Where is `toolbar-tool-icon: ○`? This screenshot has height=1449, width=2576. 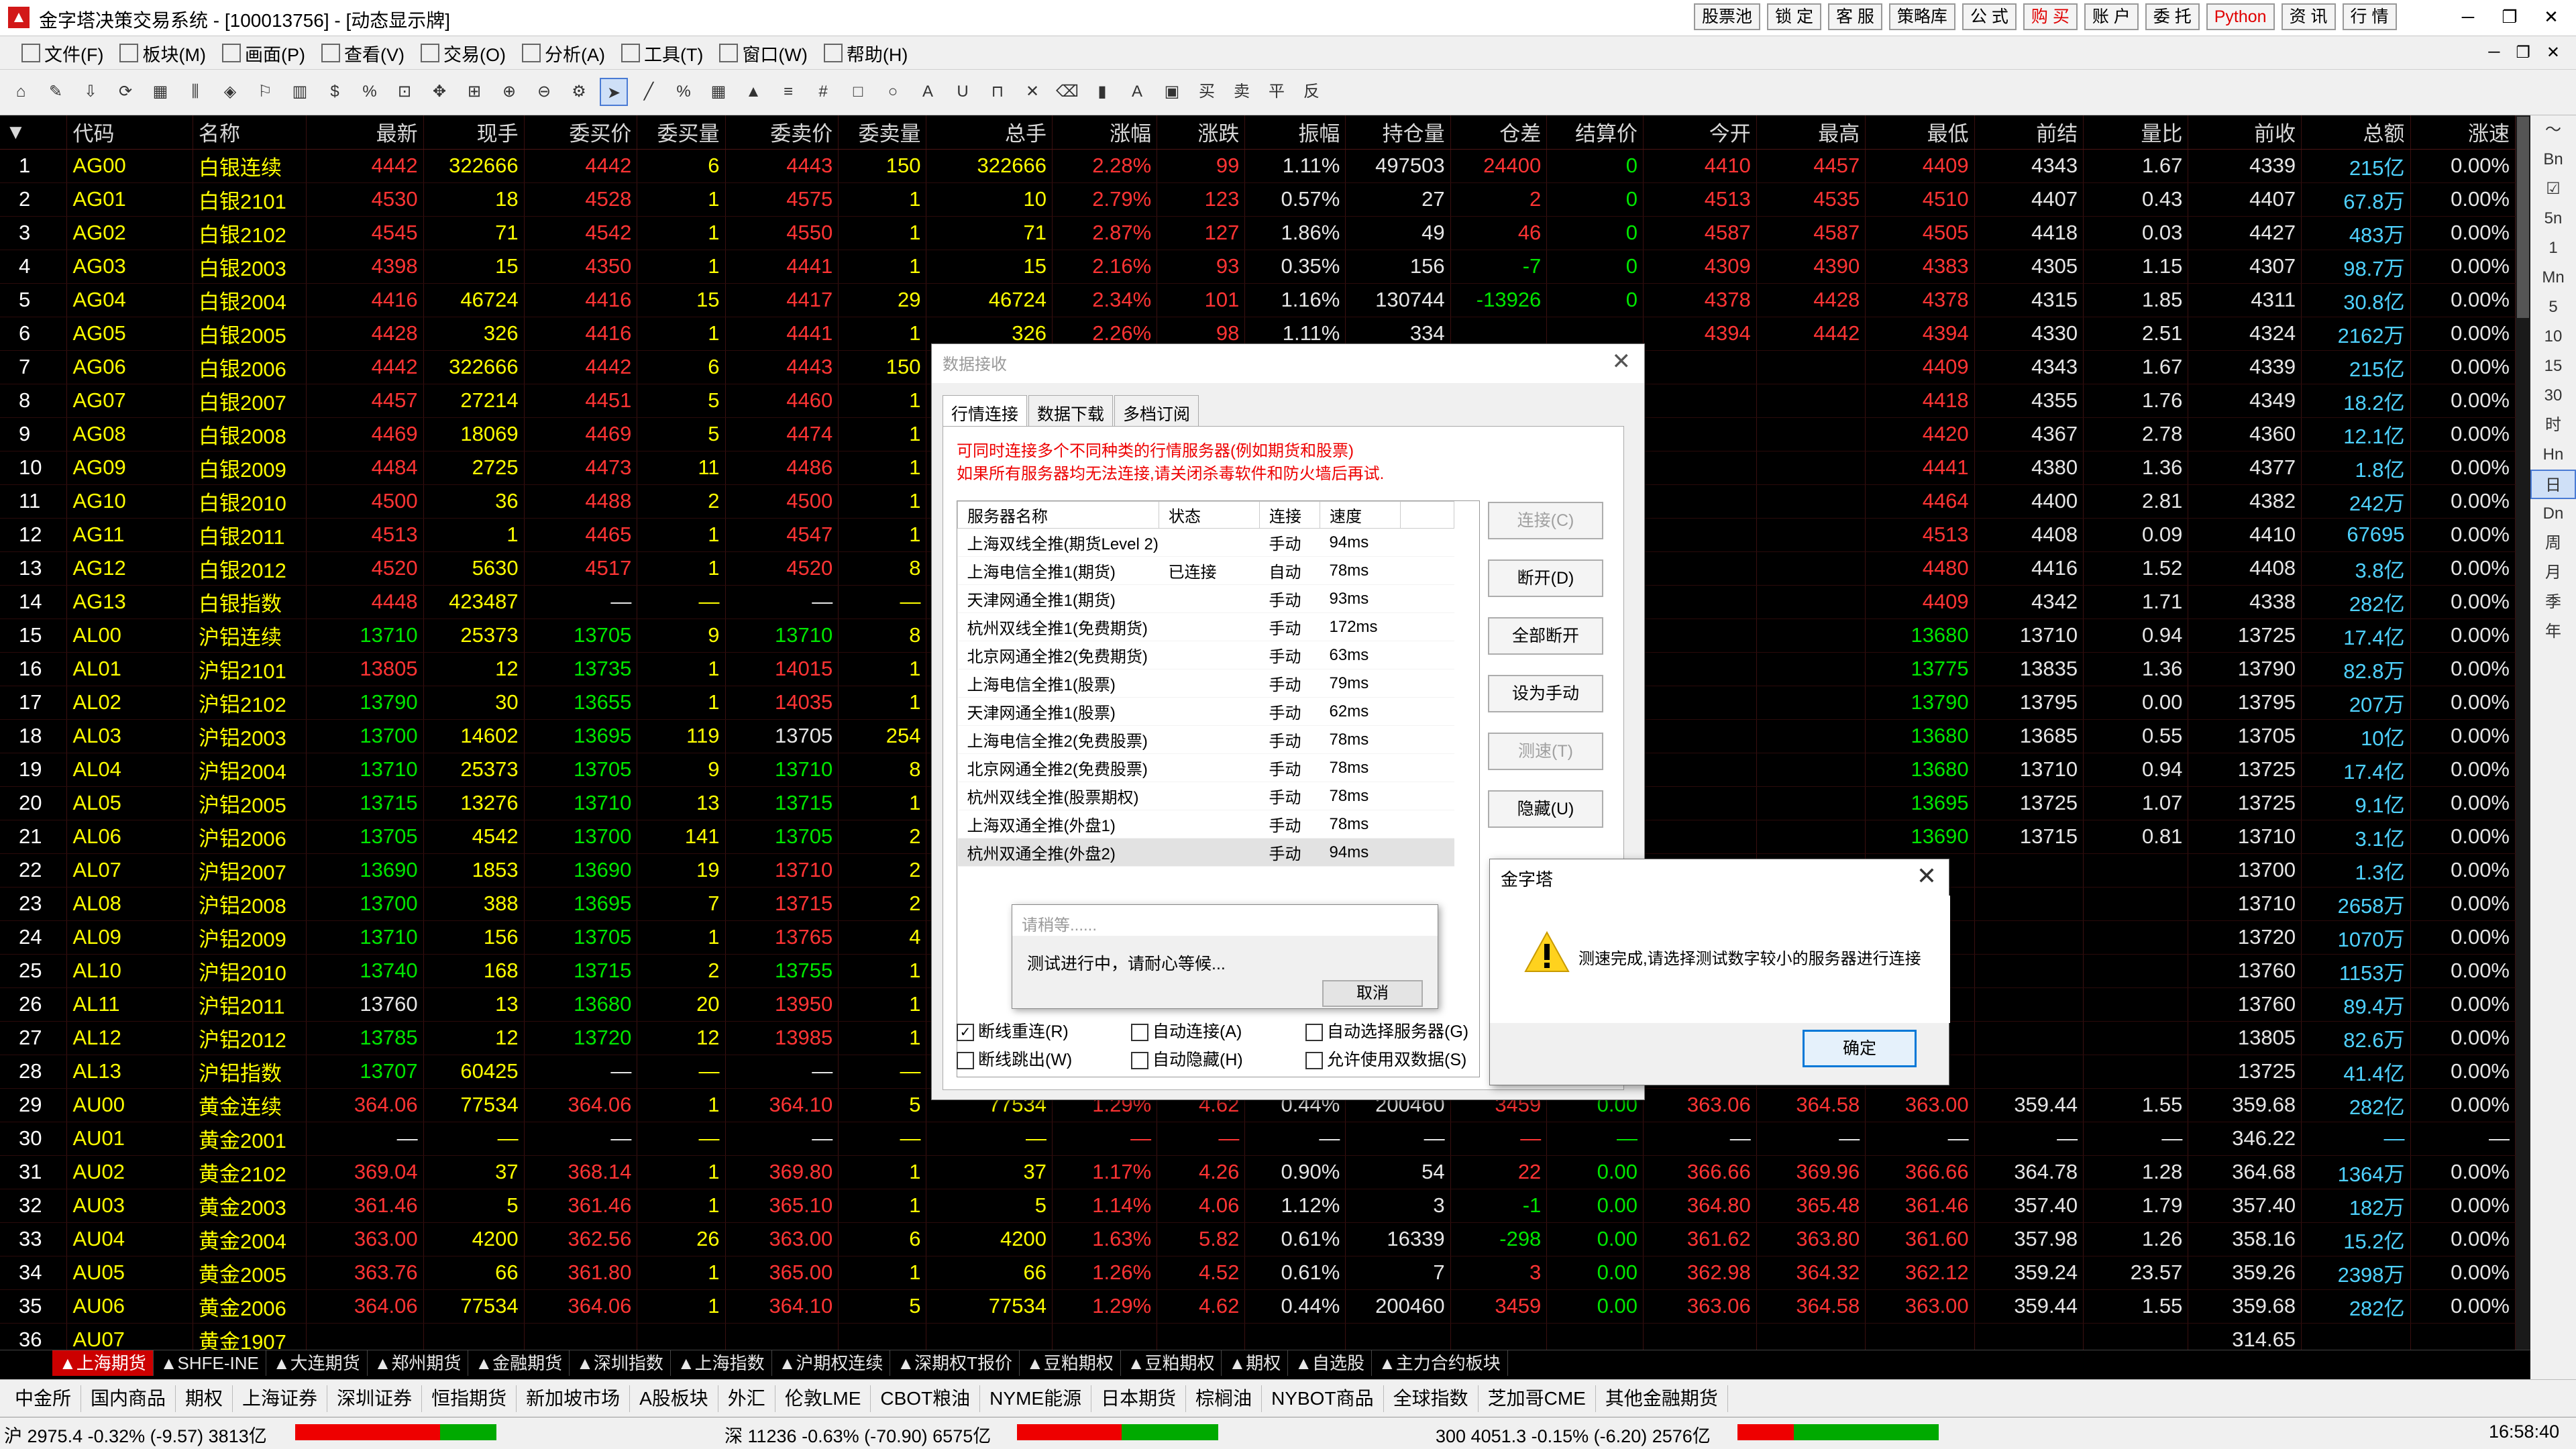
toolbar-tool-icon: ○ is located at coordinates (893, 92).